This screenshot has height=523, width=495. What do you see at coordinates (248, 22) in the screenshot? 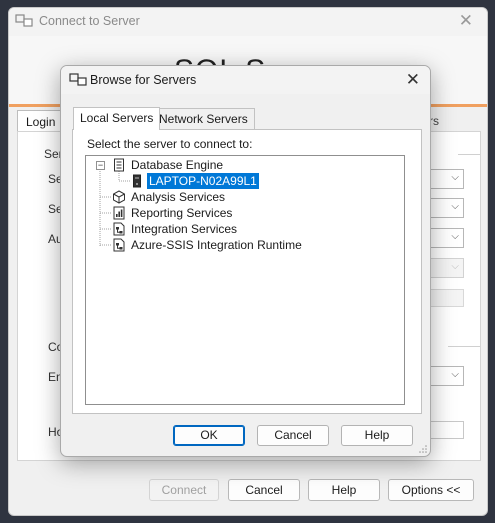
I see `connect-window-titlebar: Connect to Server ✕` at bounding box center [248, 22].